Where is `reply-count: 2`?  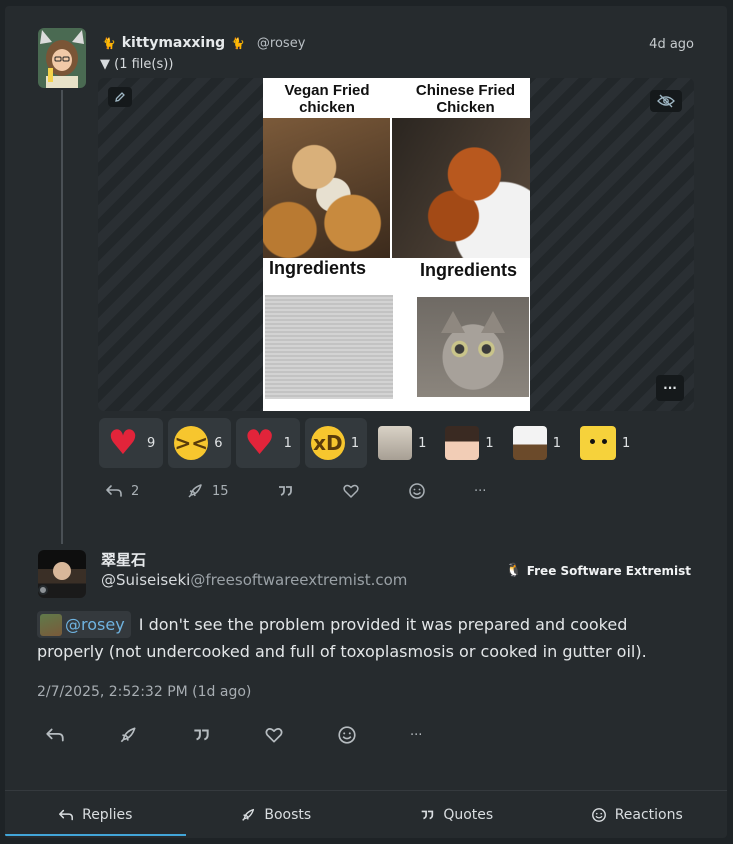 reply-count: 2 is located at coordinates (135, 491).